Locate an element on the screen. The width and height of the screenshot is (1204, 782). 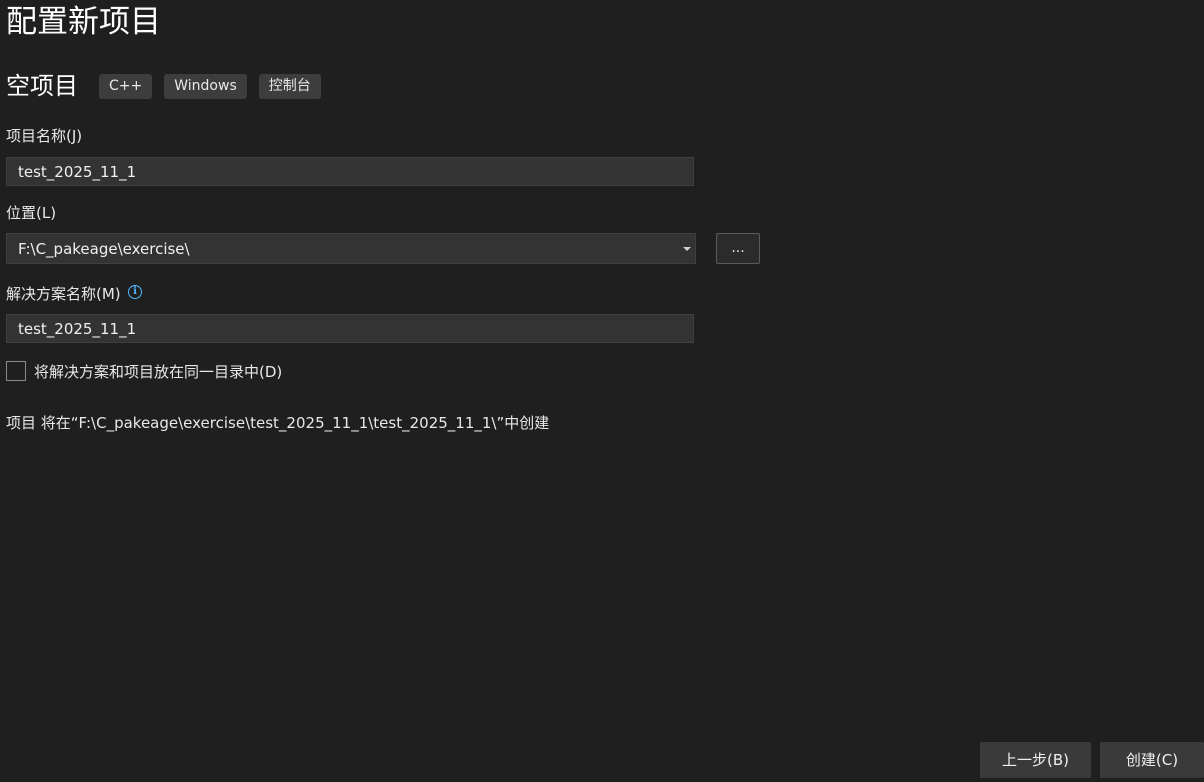
location-combobox: F:\C_pakeage\exercise\ is located at coordinates (351, 248).